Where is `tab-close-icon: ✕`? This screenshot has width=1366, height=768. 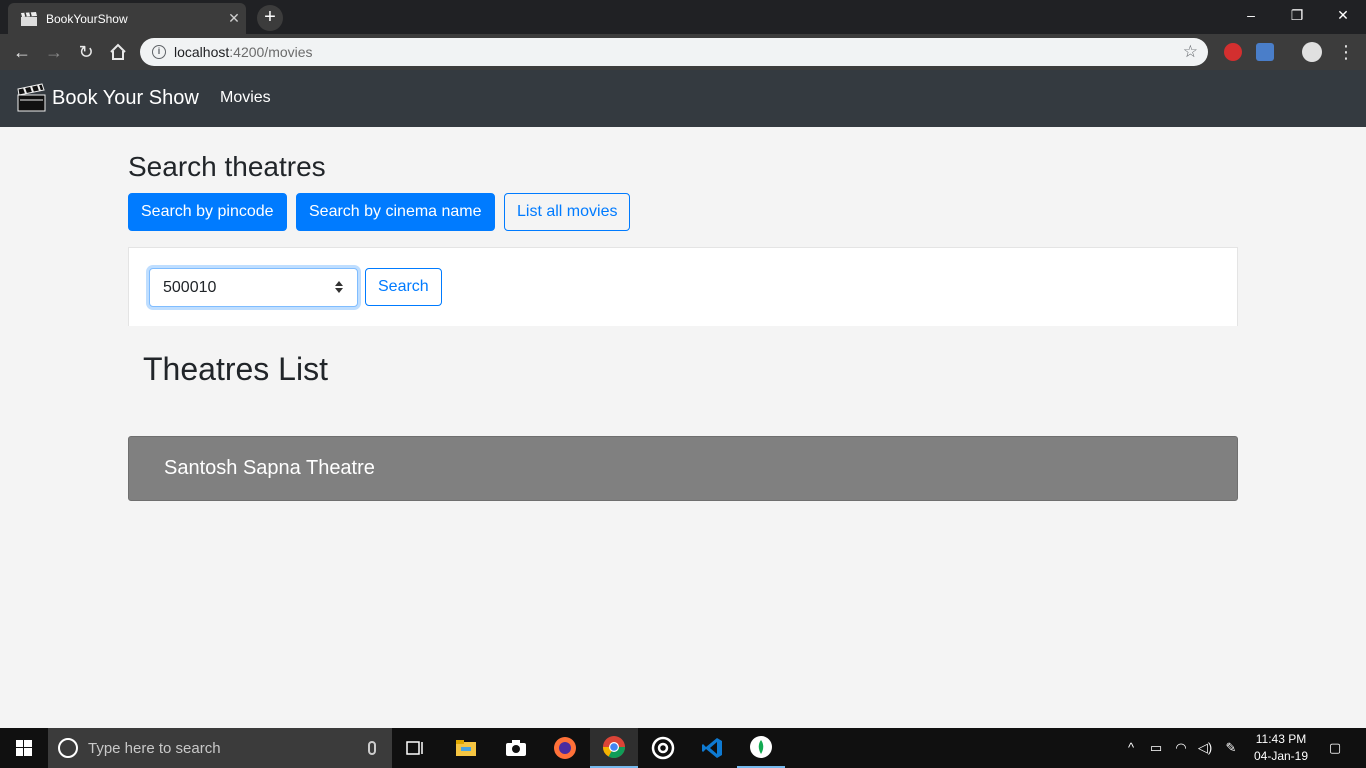 tab-close-icon: ✕ is located at coordinates (234, 18).